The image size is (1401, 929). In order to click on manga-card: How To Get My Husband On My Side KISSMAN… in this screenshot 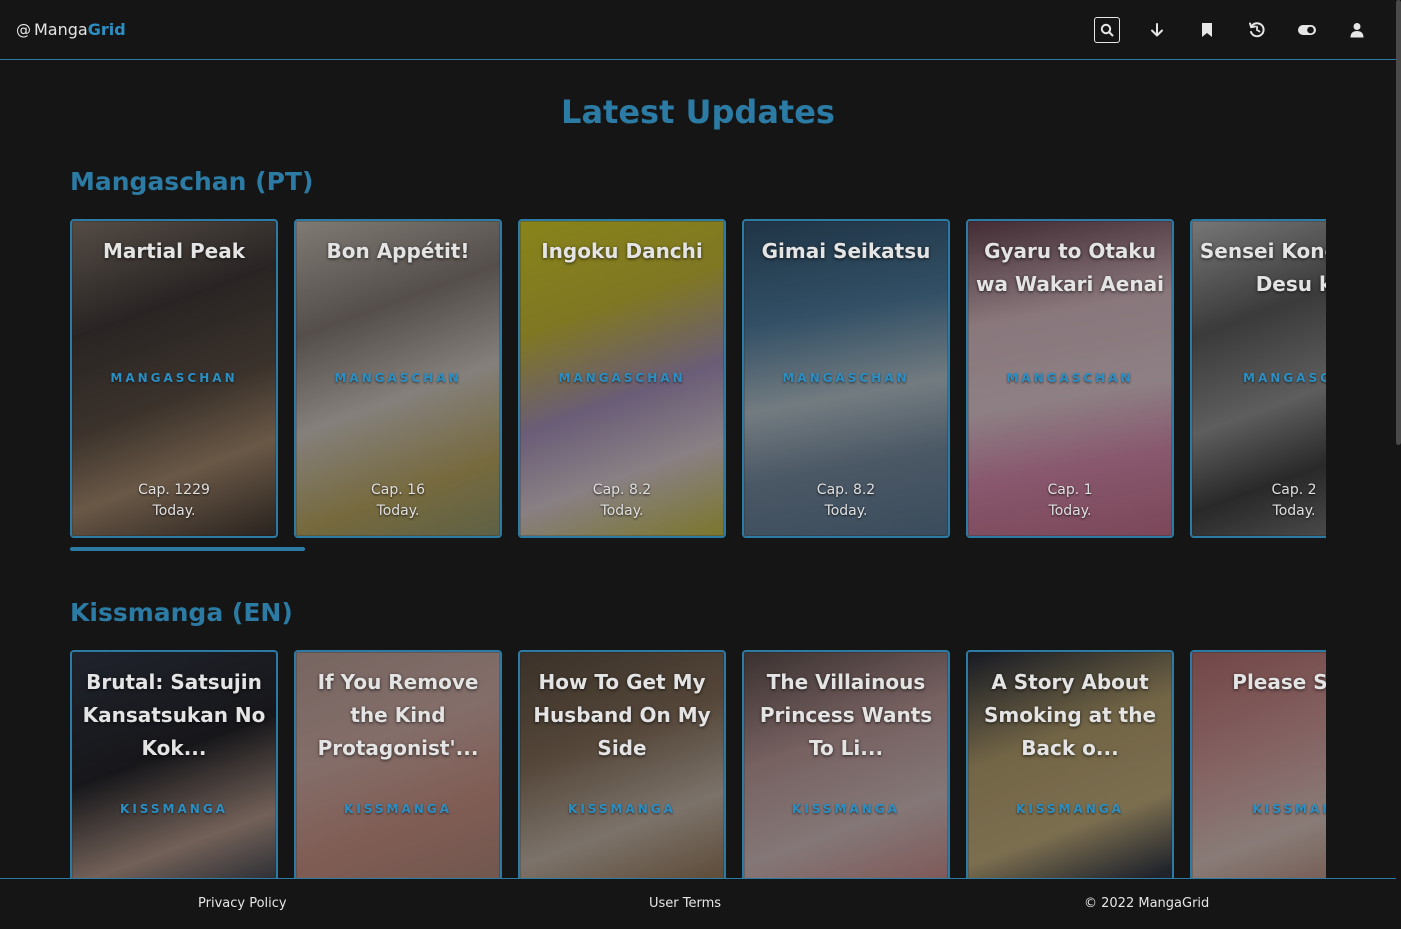, I will do `click(622, 764)`.